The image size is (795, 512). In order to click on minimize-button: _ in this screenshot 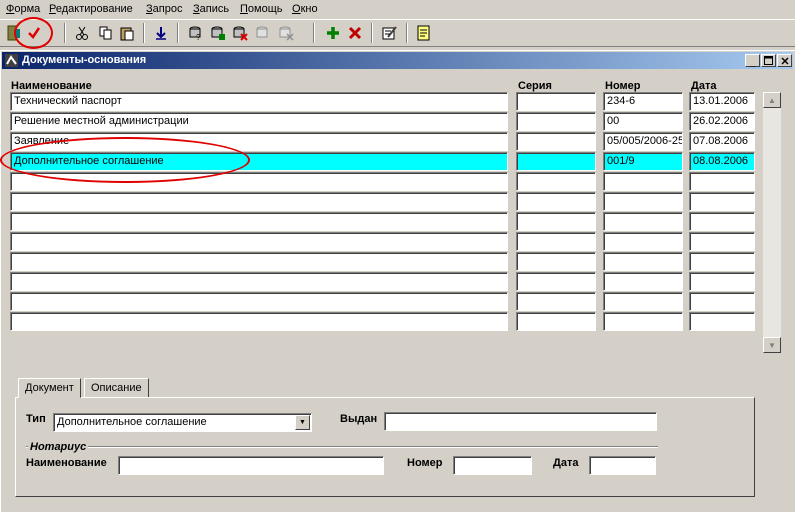, I will do `click(752, 61)`.